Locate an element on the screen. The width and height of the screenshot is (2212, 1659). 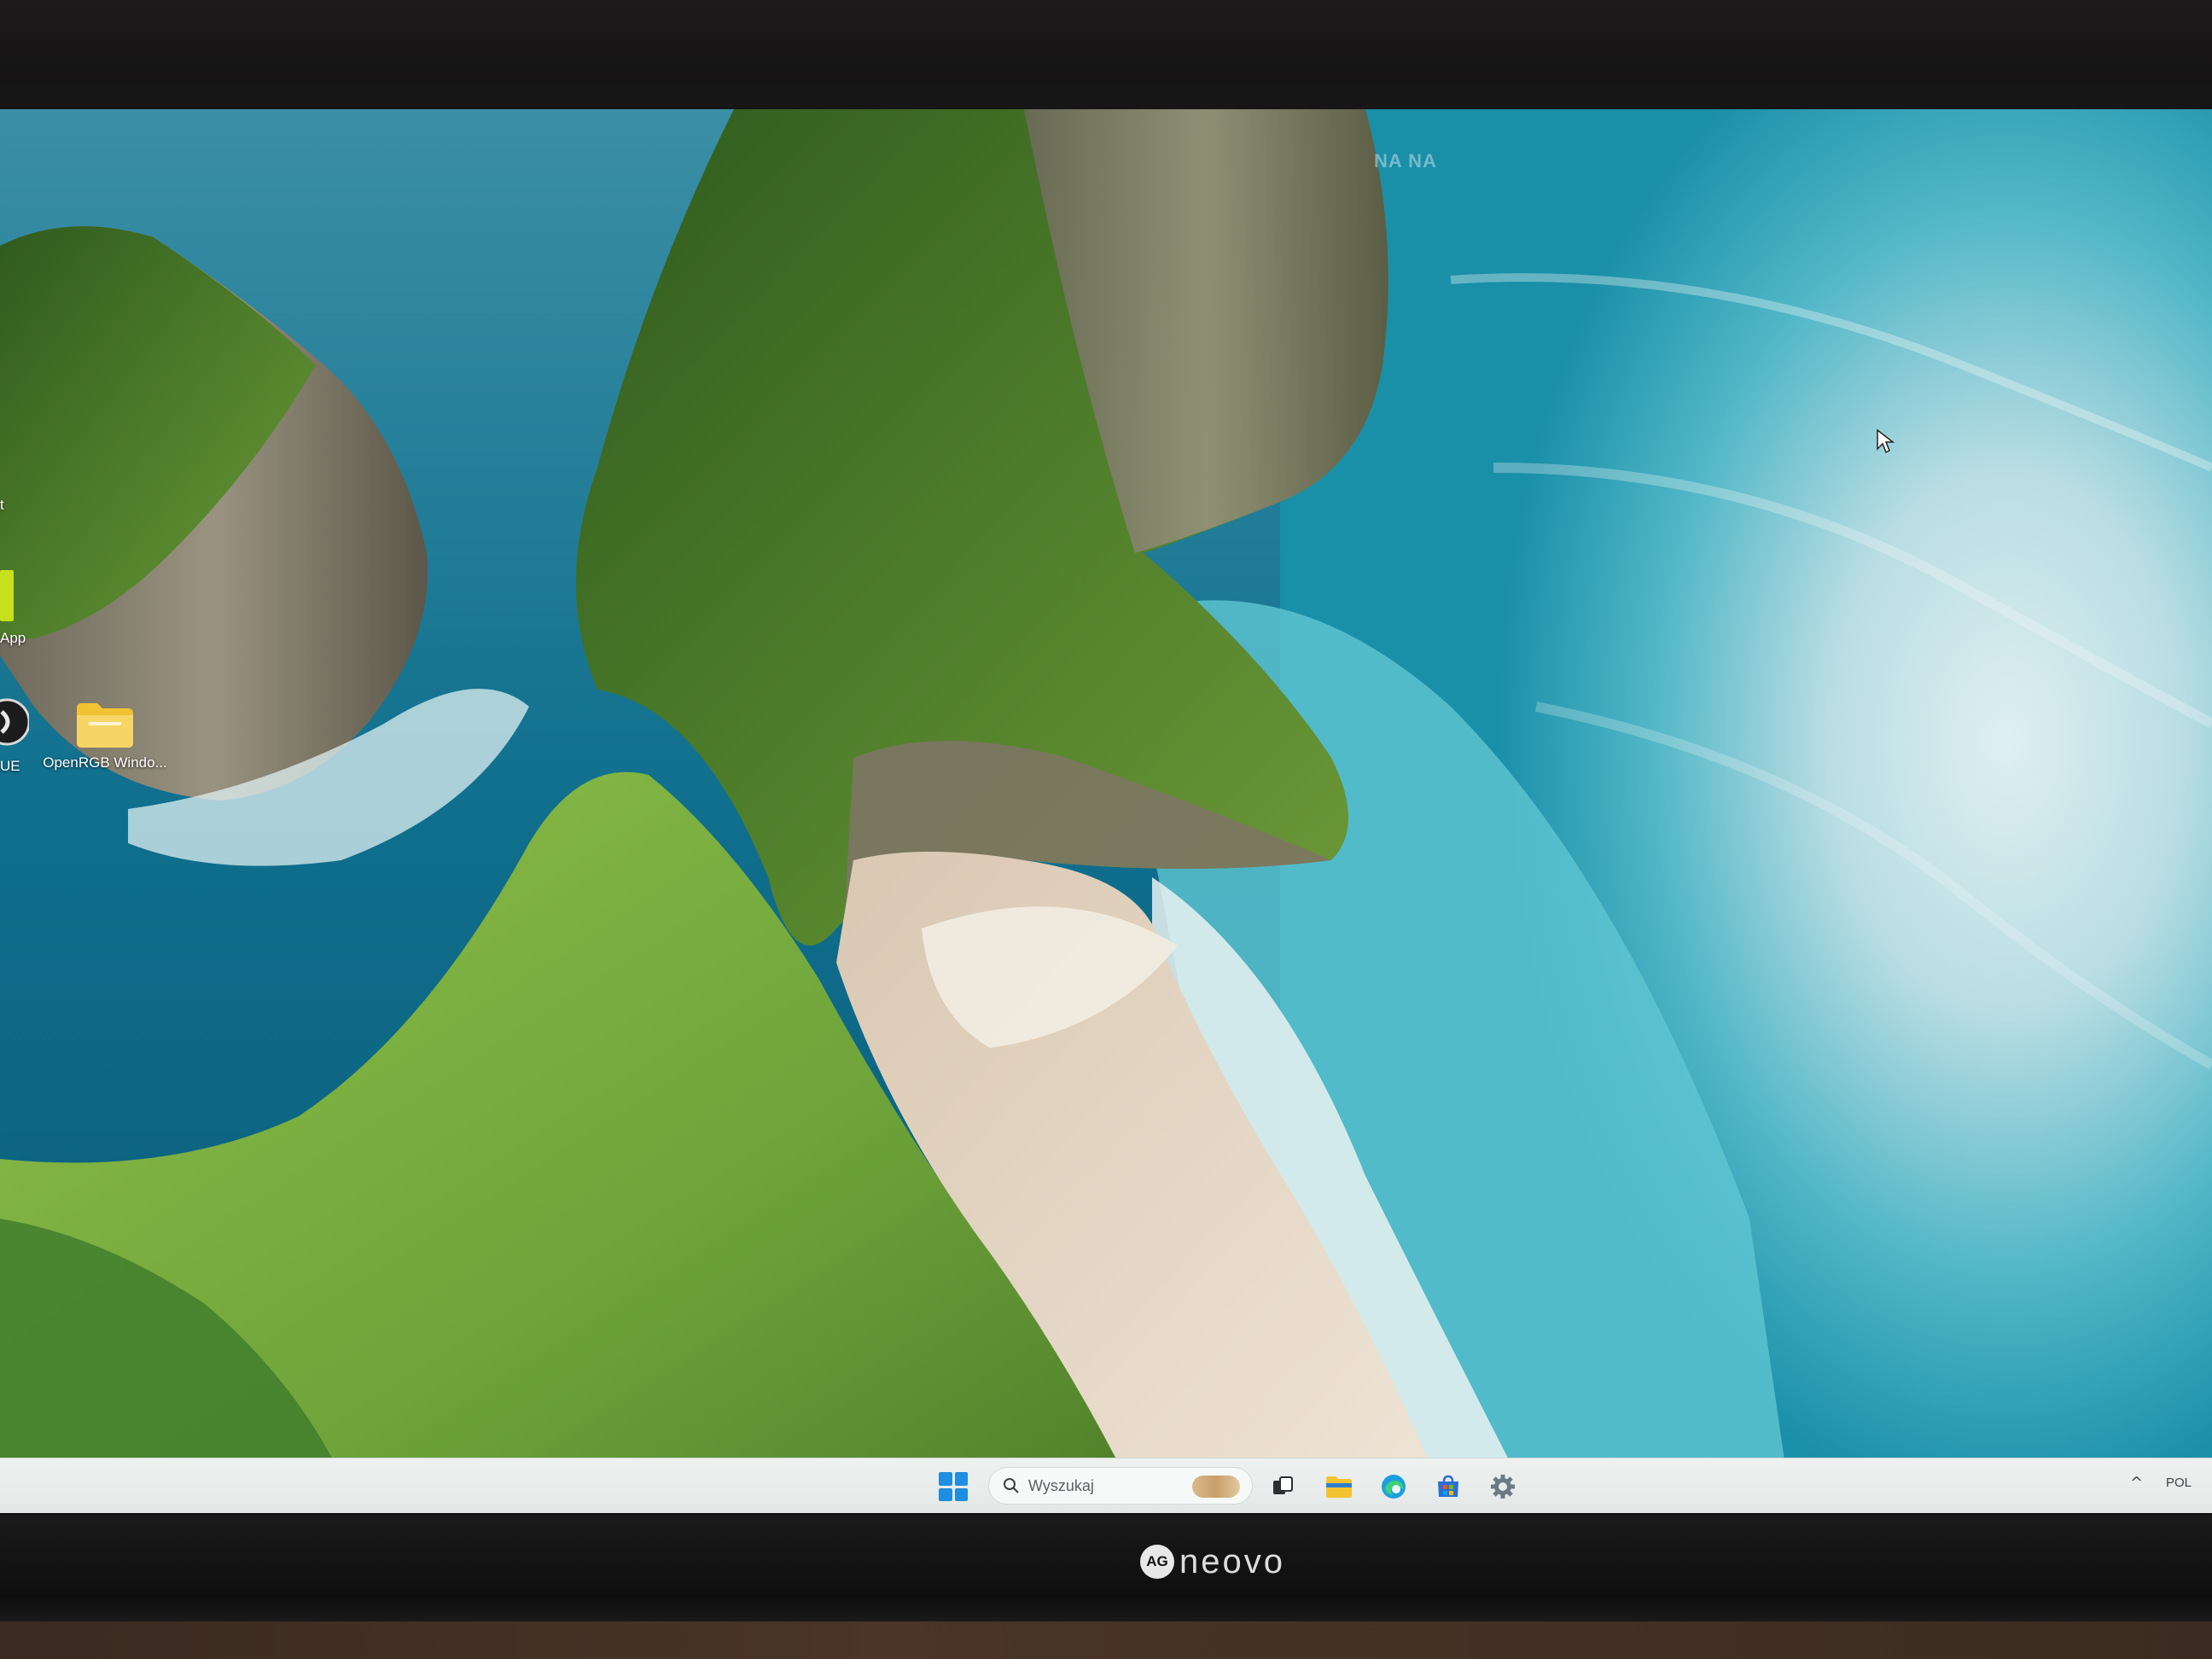
brand-name: neovo is located at coordinates (1232, 1561).